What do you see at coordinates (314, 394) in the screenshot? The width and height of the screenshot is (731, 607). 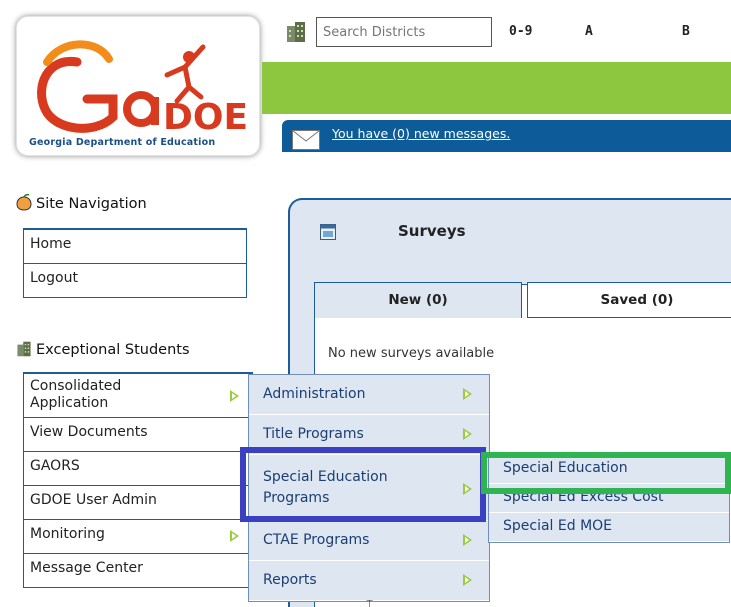 I see `menu-item-label: Administration` at bounding box center [314, 394].